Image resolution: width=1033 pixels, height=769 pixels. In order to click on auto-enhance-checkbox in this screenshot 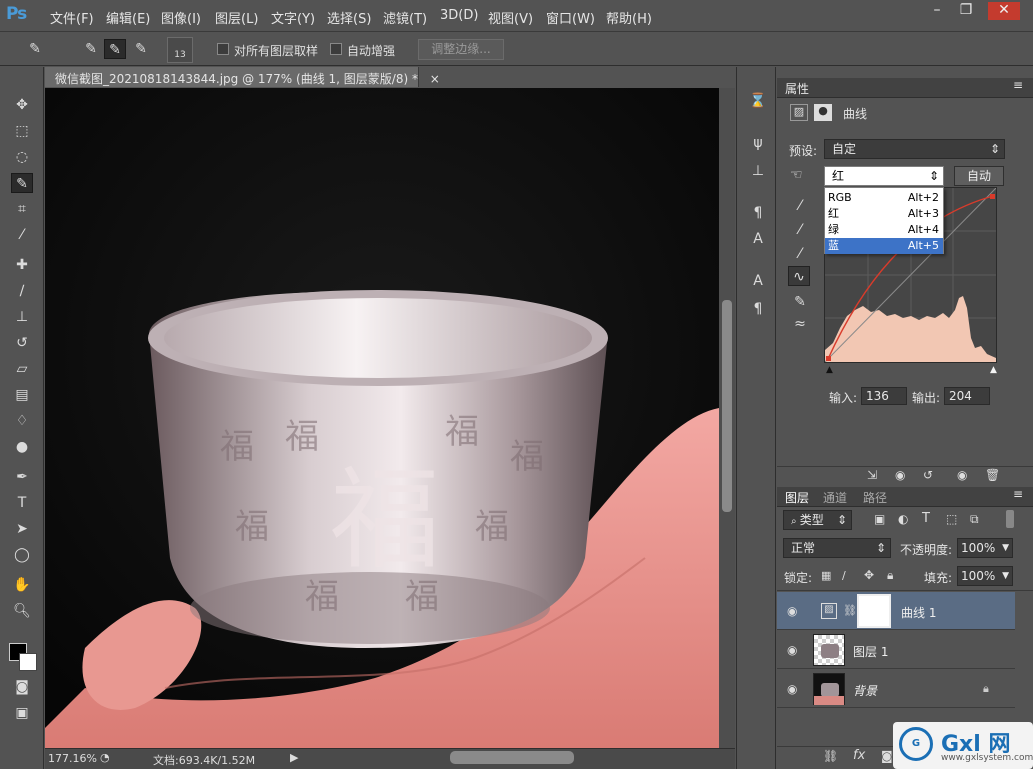, I will do `click(336, 49)`.